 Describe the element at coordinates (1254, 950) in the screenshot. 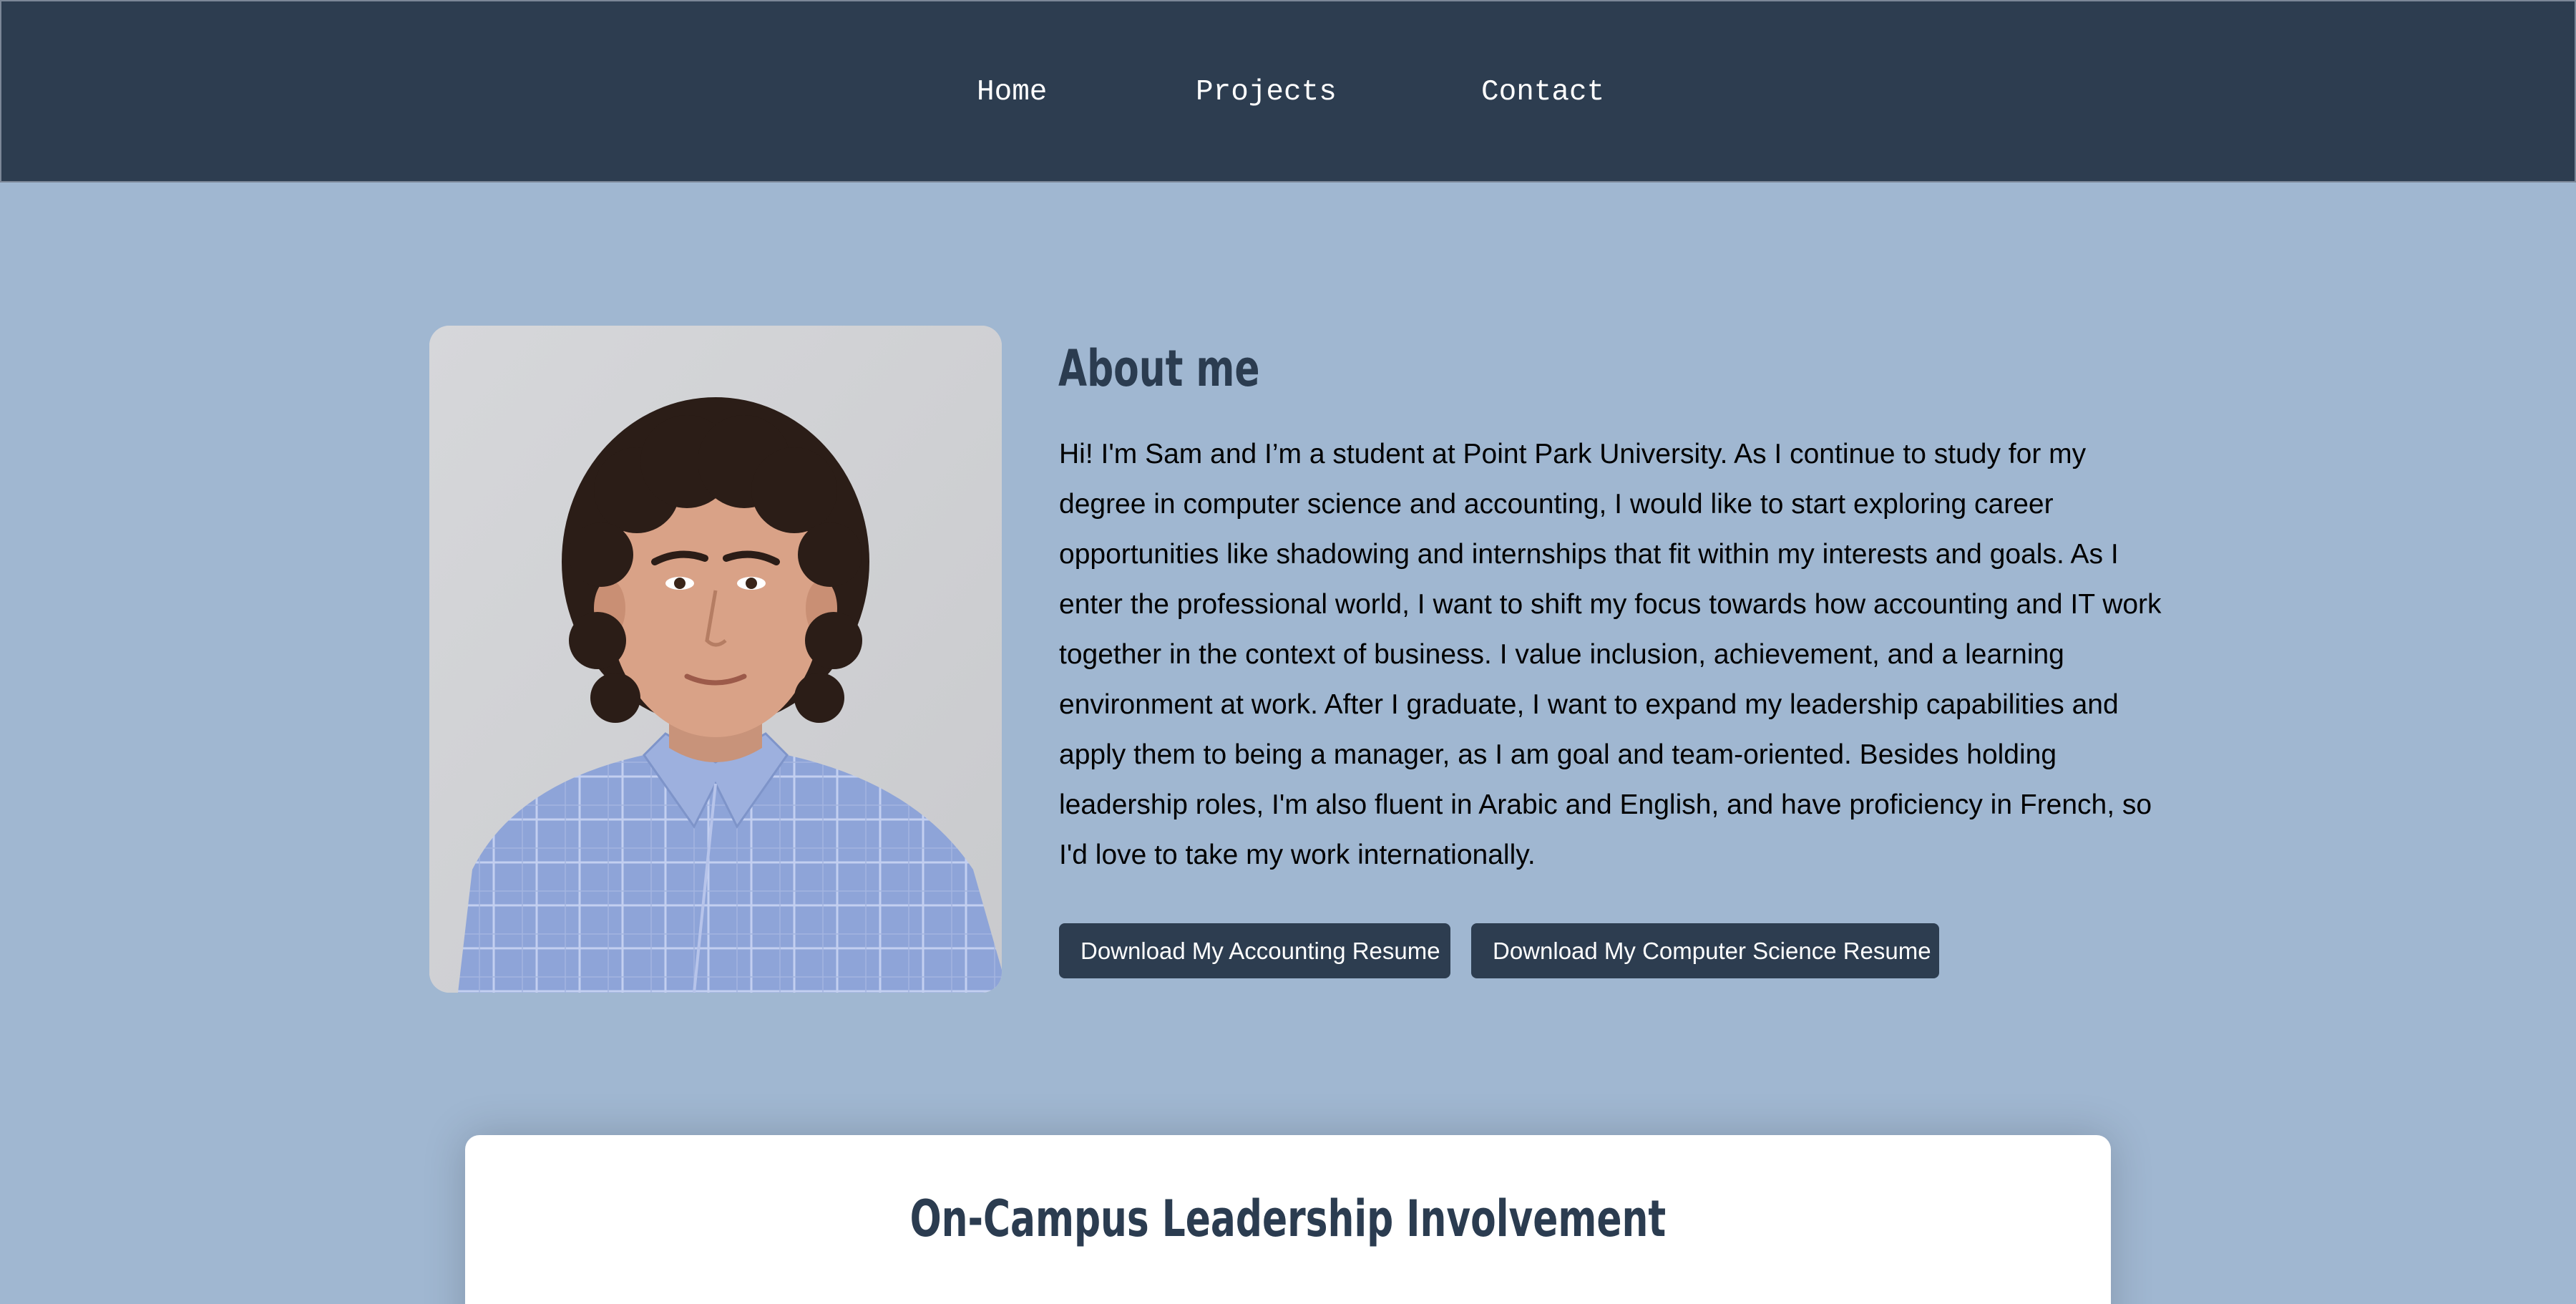

I see `download-accounting-resume-button: Download My Accounting Resume` at that location.